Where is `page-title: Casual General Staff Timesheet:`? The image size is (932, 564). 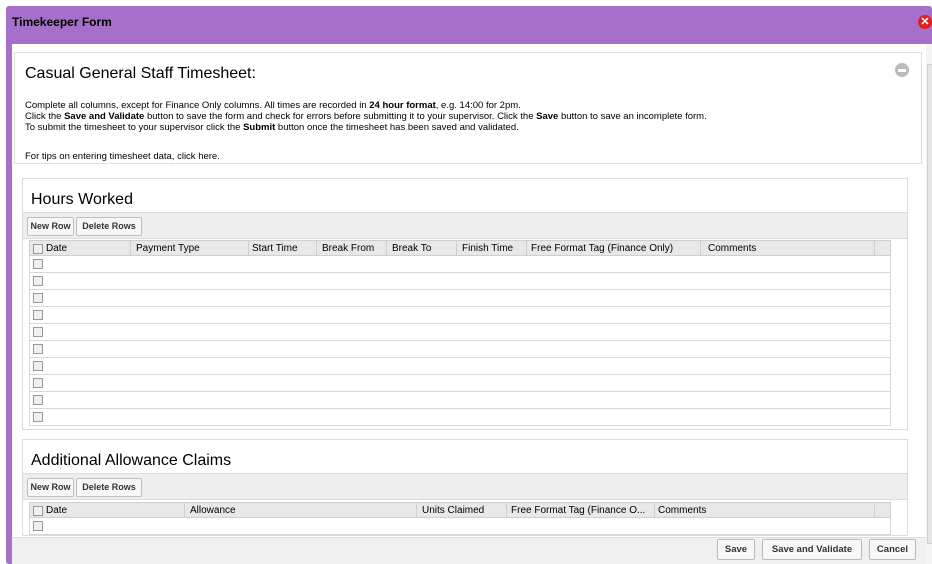
page-title: Casual General Staff Timesheet: is located at coordinates (140, 73).